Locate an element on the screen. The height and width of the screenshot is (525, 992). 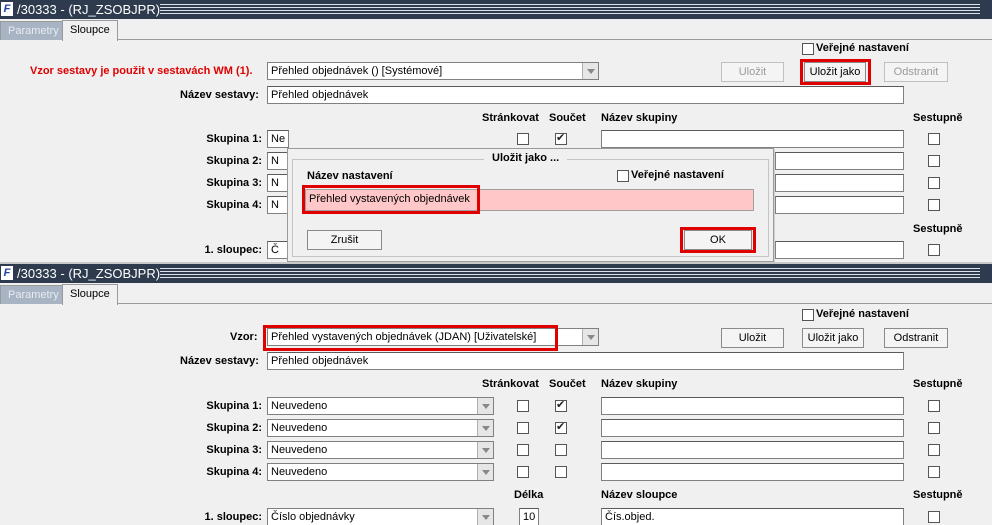
group-3-select: N is located at coordinates (278, 183).